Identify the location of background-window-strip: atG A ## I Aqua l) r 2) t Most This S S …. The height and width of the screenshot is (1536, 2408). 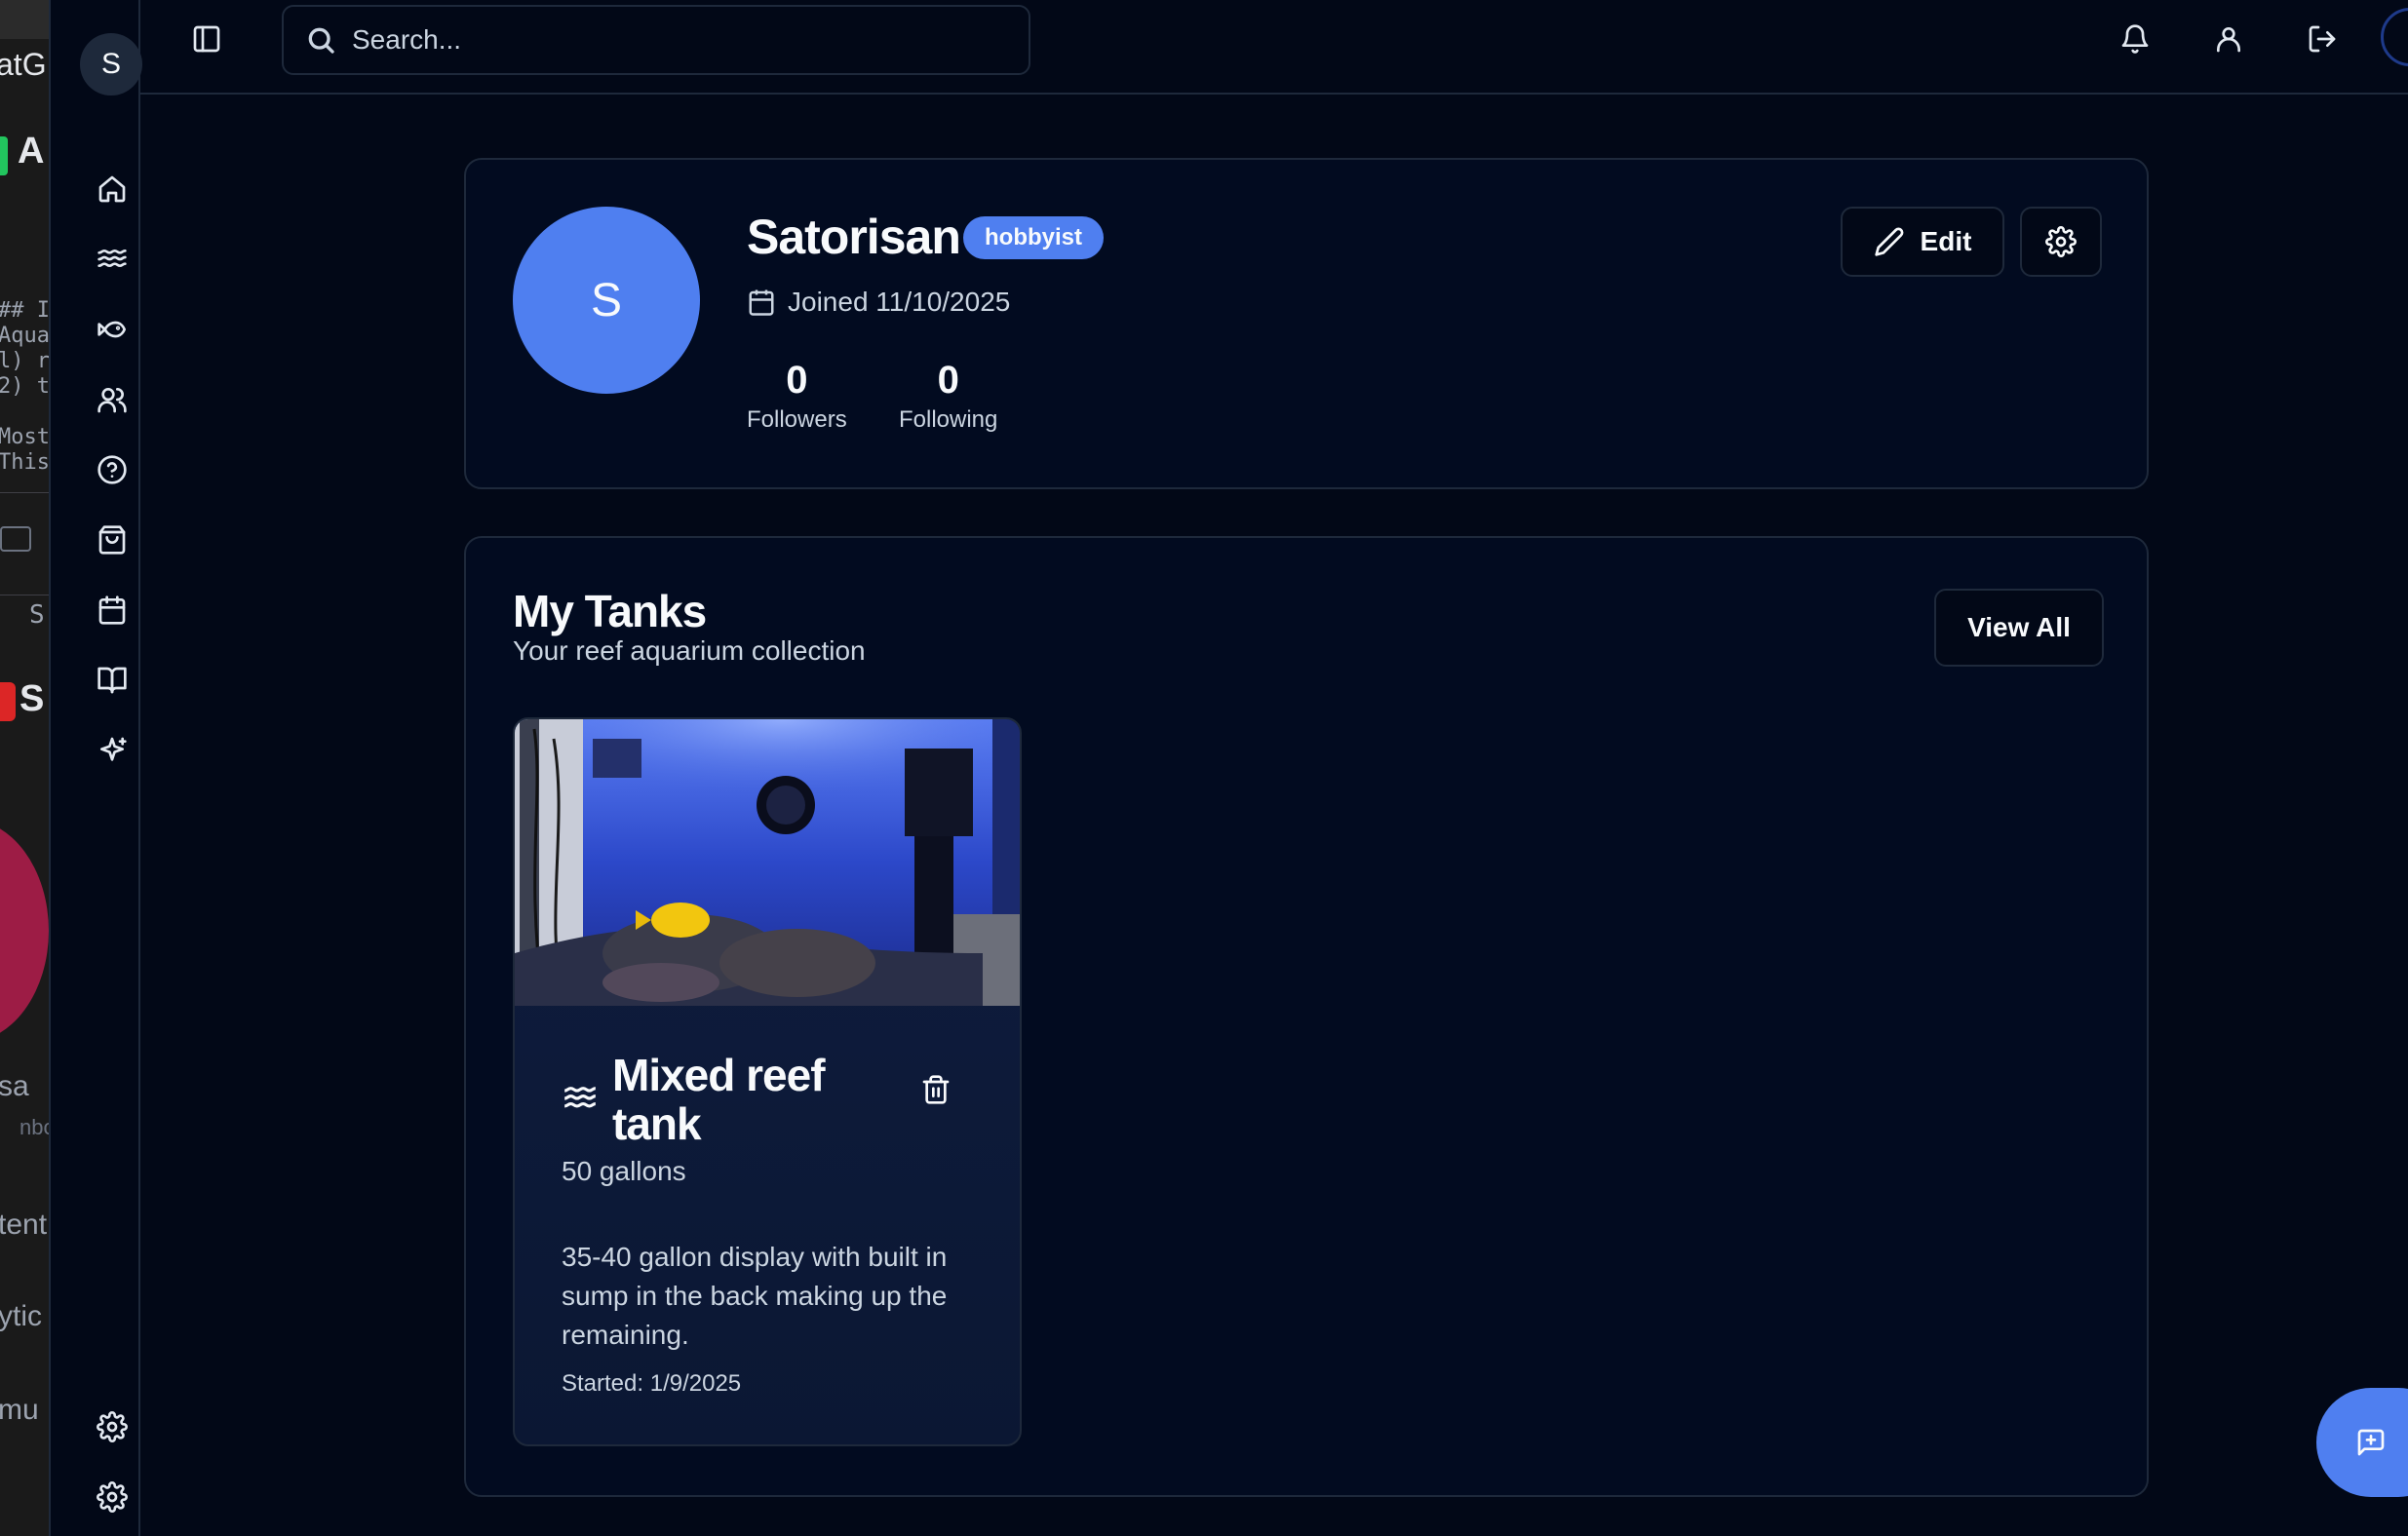
(24, 768).